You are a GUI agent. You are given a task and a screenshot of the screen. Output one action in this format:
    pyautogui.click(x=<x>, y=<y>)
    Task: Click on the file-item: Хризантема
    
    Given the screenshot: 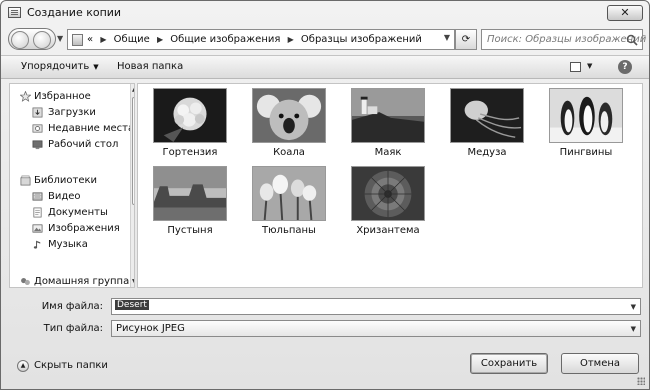 What is the action you would take?
    pyautogui.click(x=388, y=200)
    